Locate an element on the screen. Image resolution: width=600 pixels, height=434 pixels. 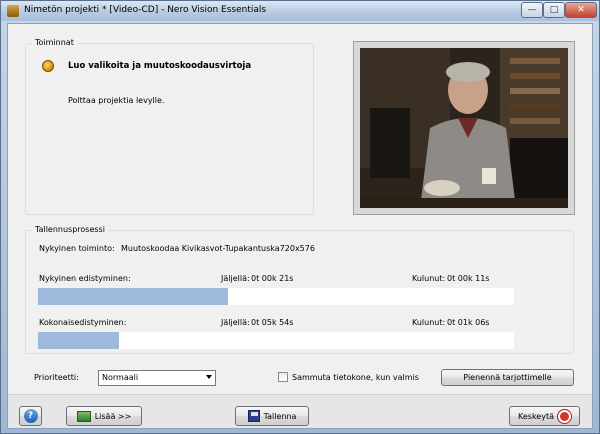
total-progress-fill is located at coordinates (78, 340).